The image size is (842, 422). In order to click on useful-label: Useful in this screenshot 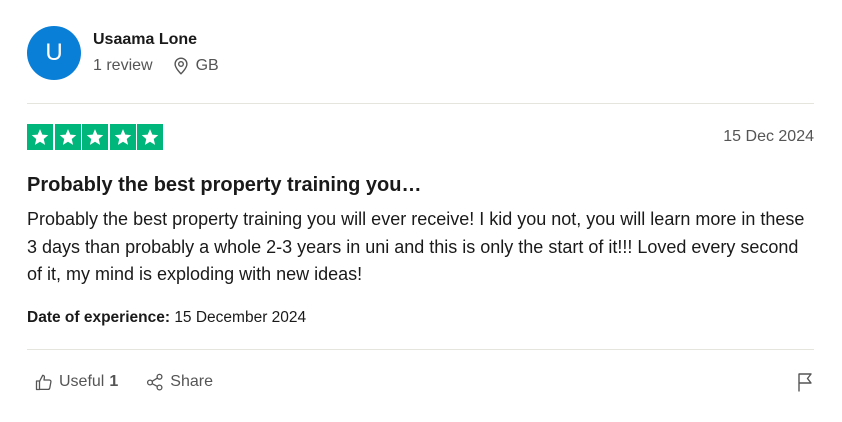, I will do `click(82, 381)`.